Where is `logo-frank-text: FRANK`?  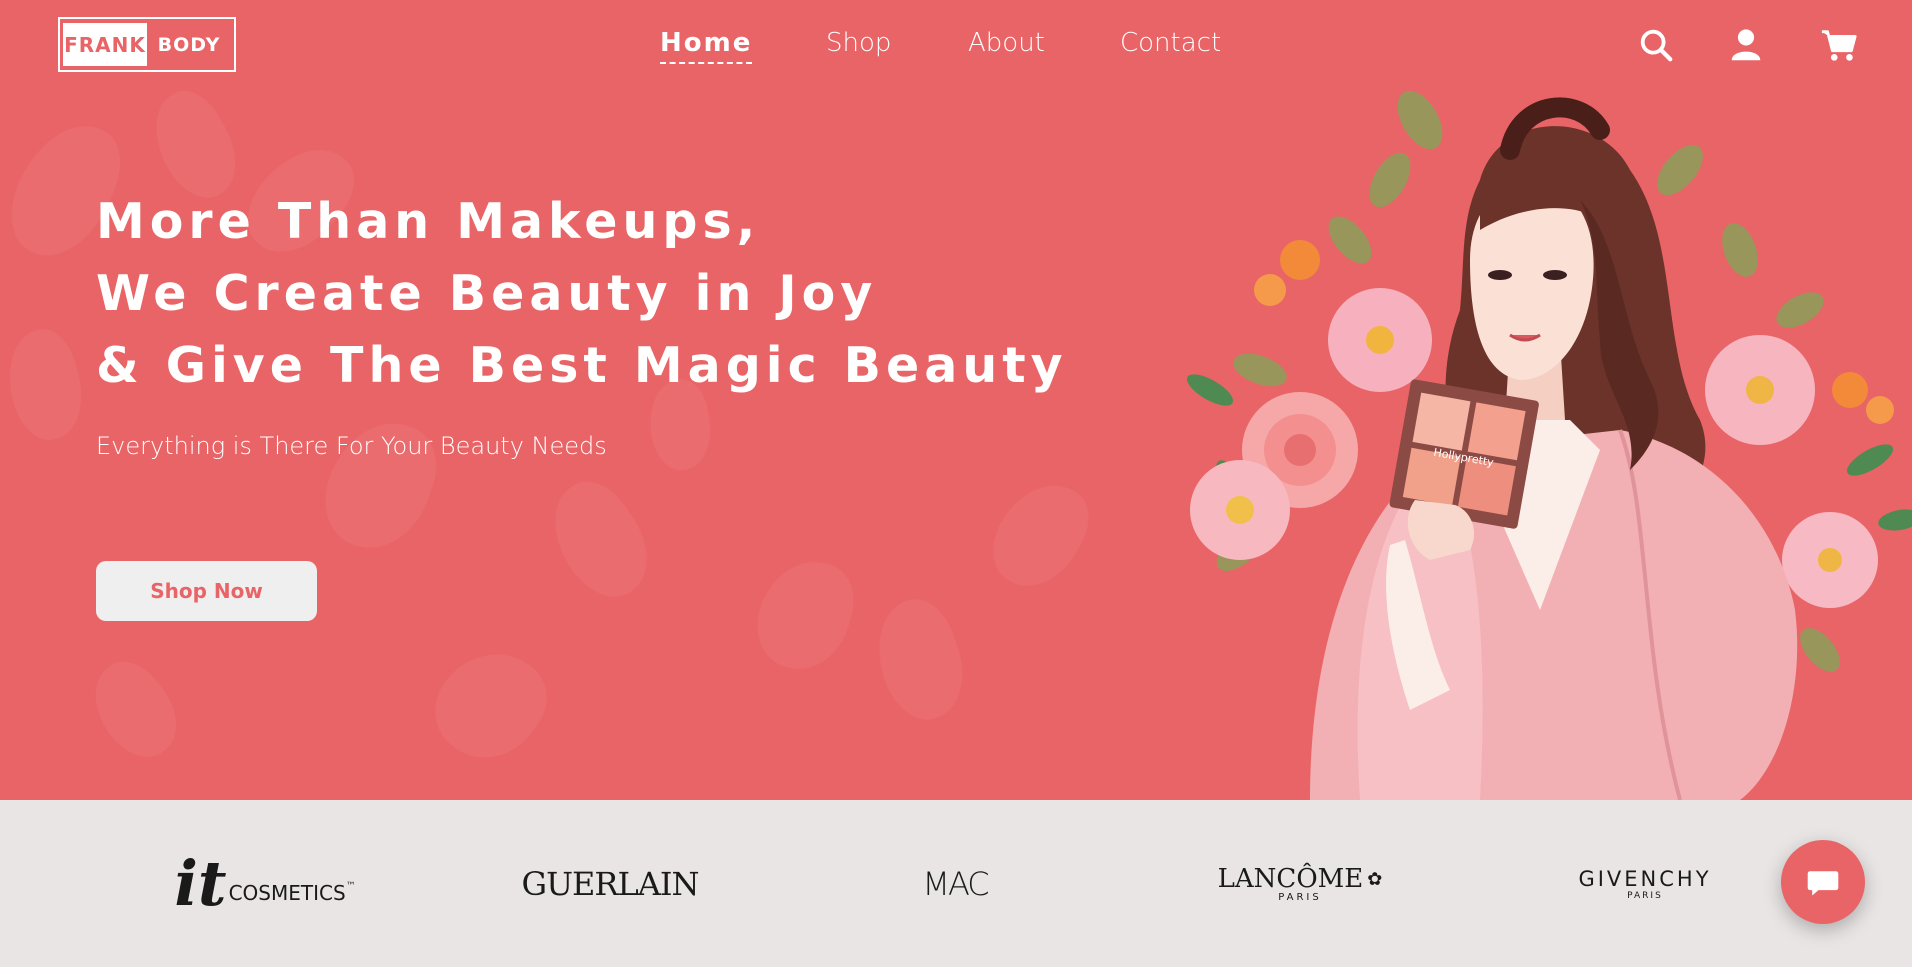 logo-frank-text: FRANK is located at coordinates (105, 44).